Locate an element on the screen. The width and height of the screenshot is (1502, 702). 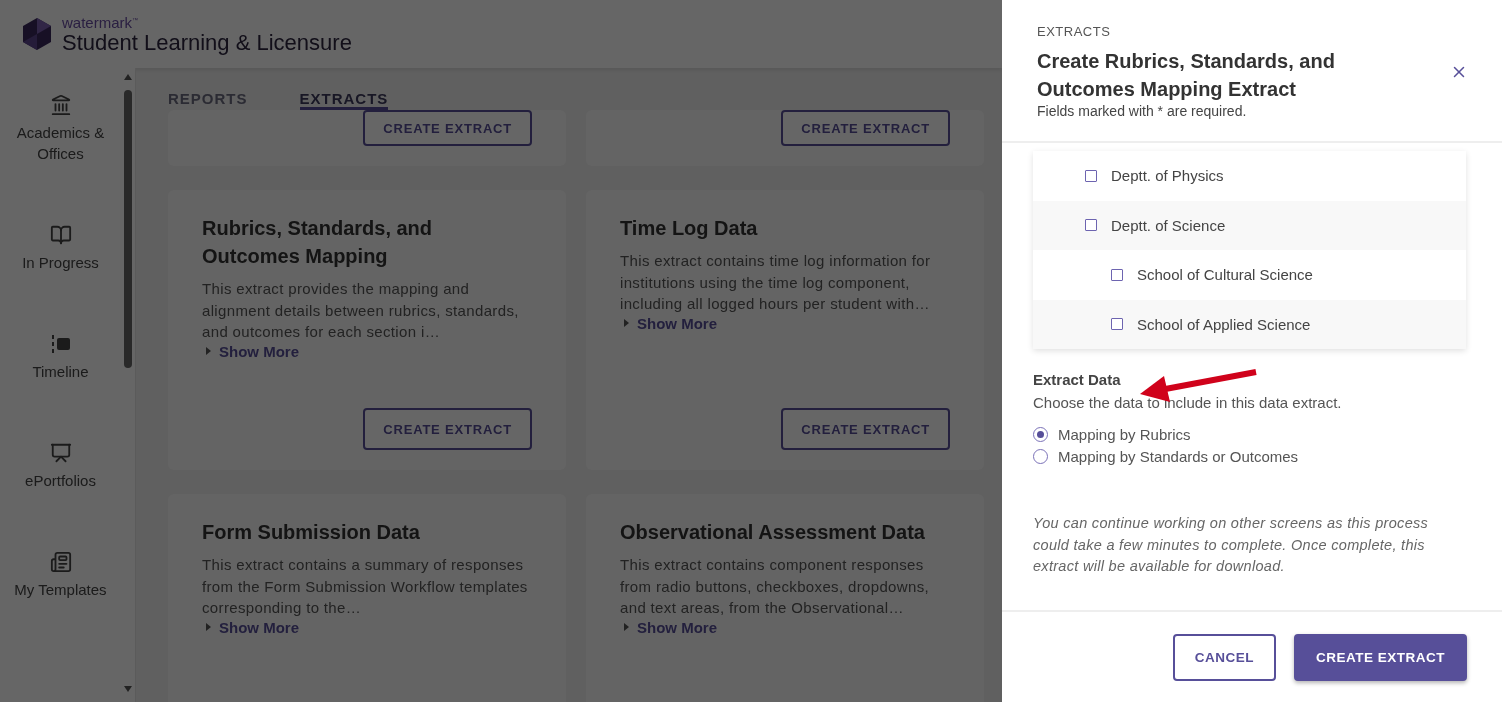
radio-option: Mapping by Rubrics is located at coordinates (1112, 434).